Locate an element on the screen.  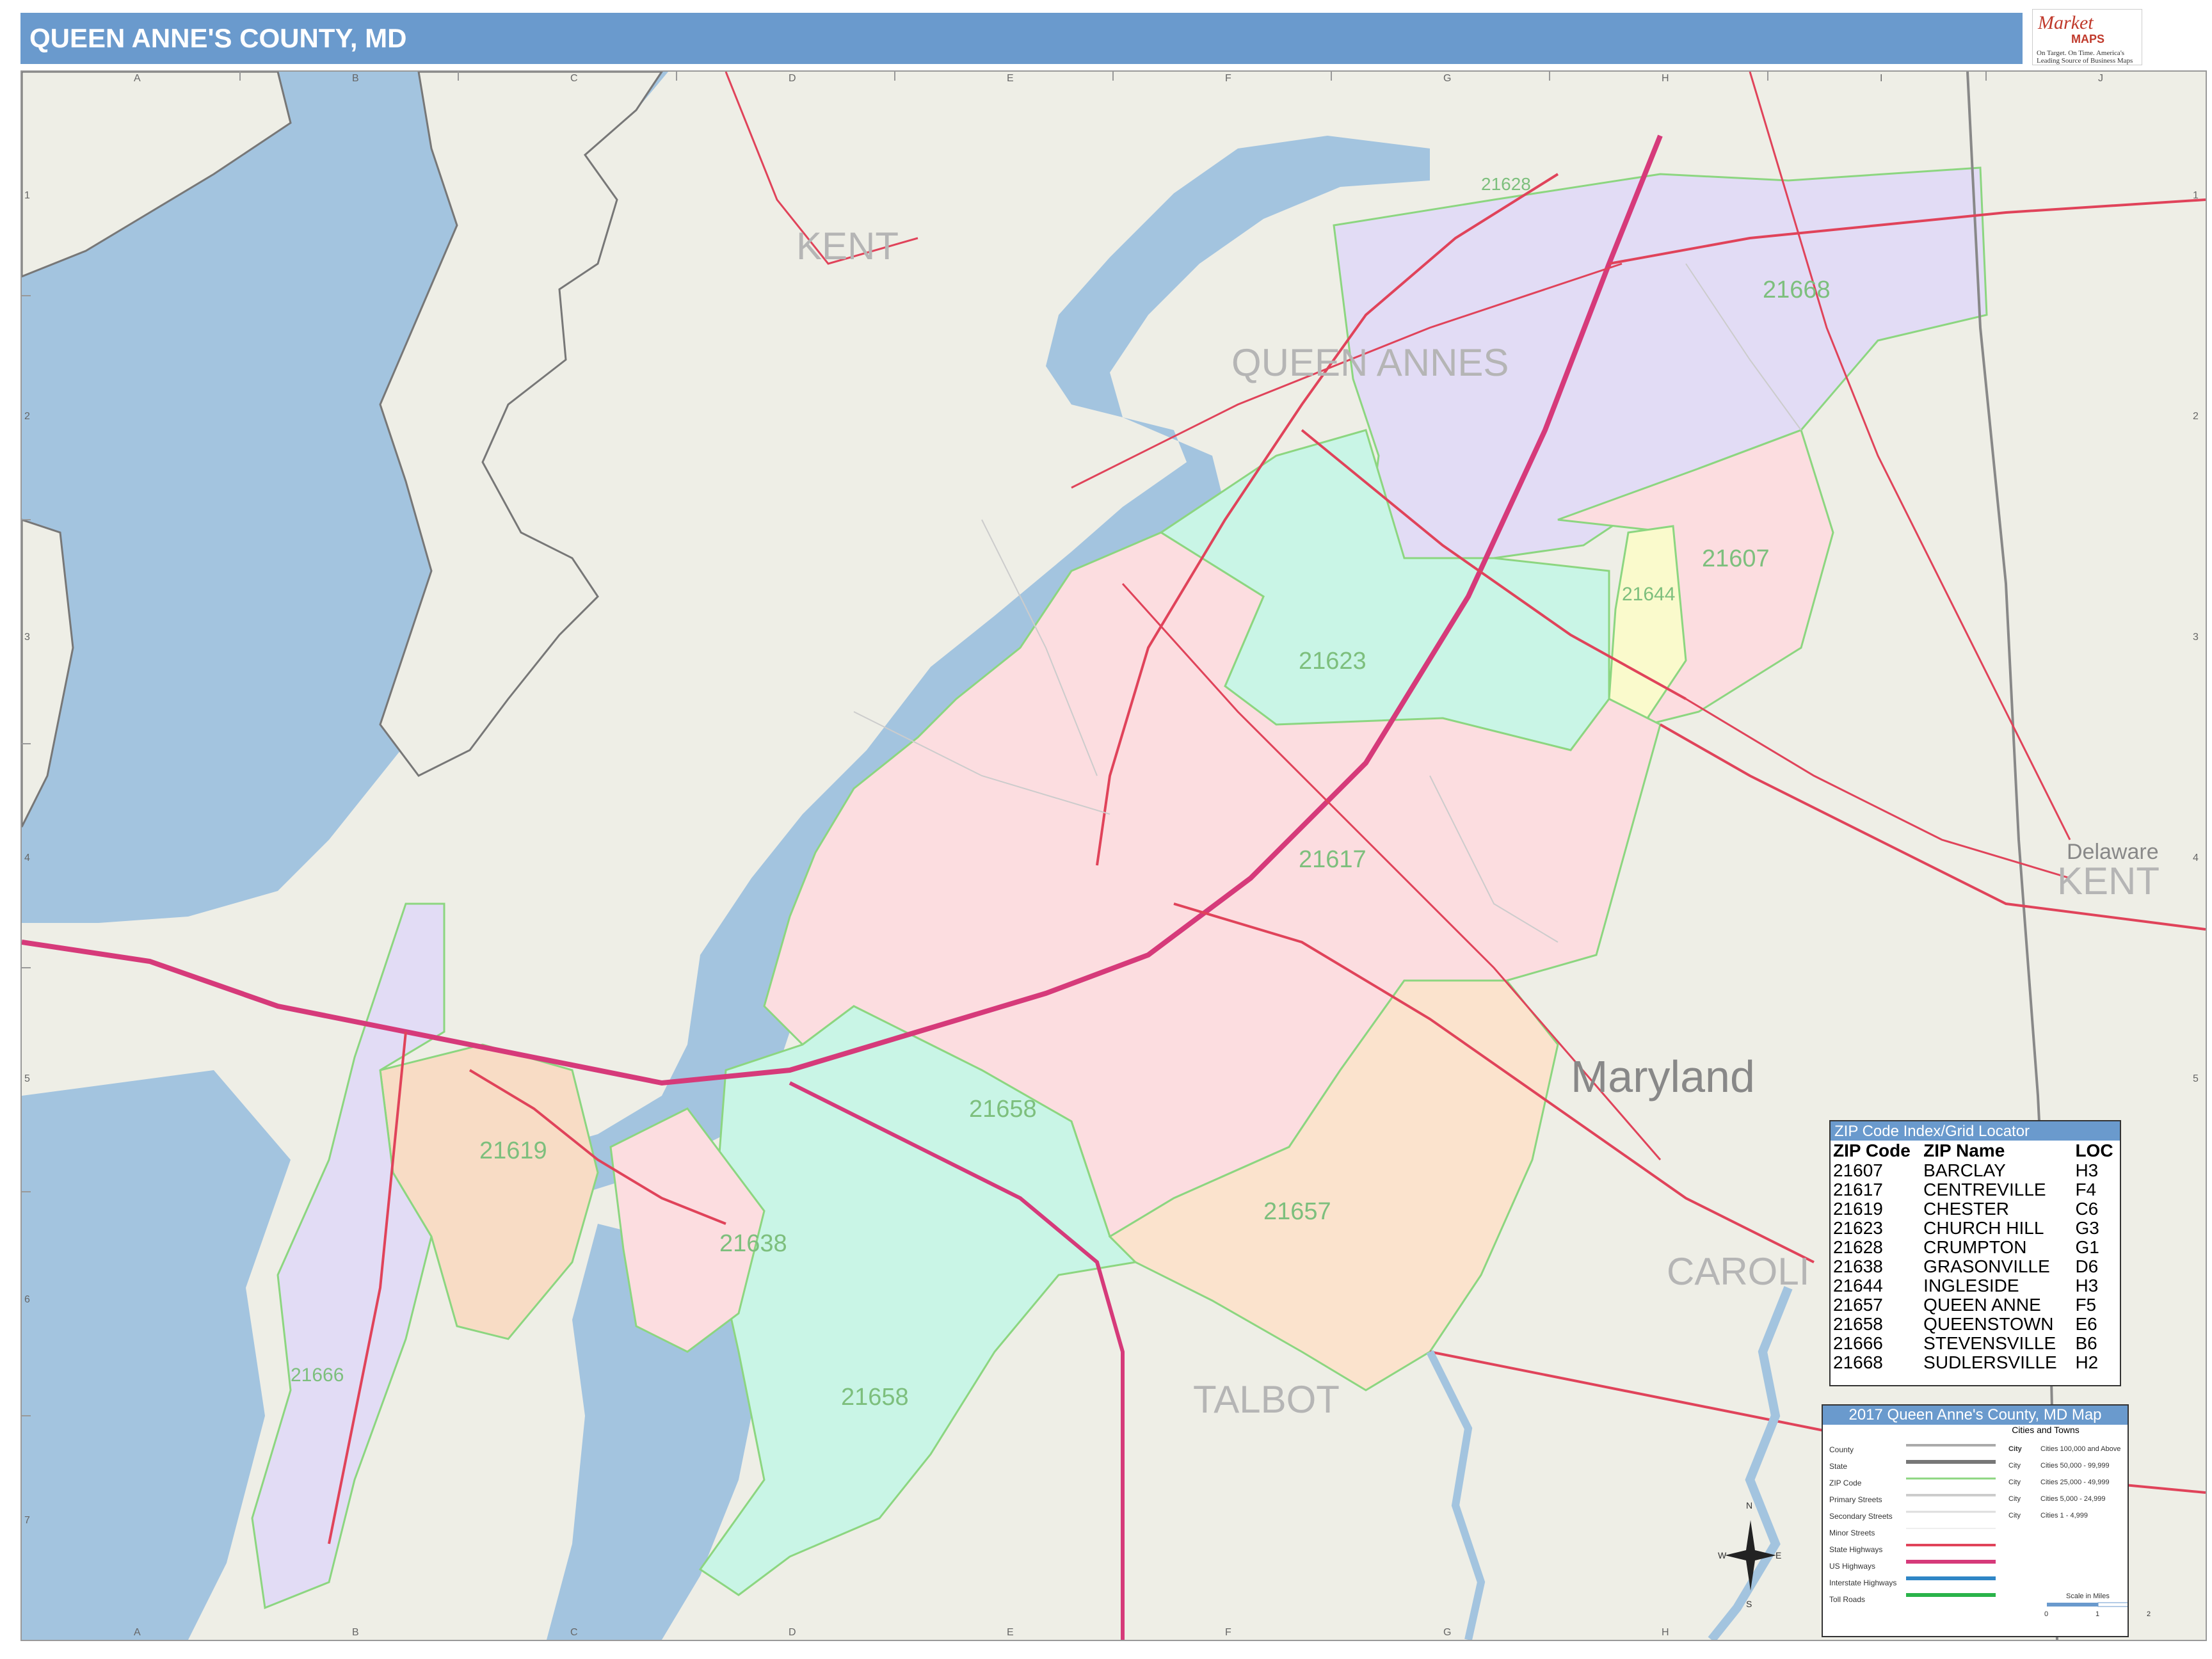
cell-name: INGLESIDE is located at coordinates (1971, 1285).